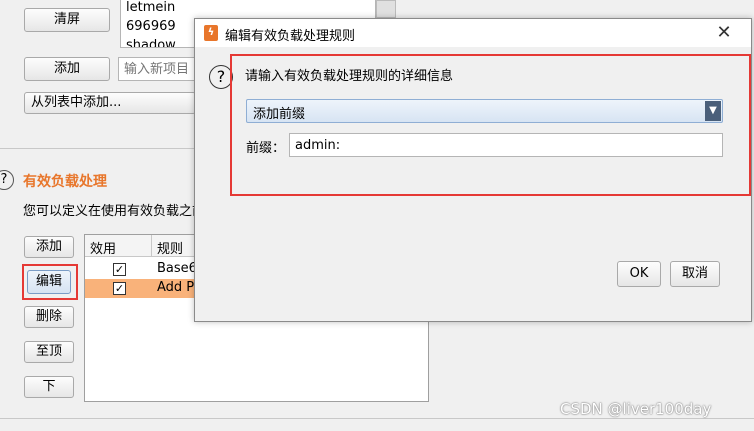  Describe the element at coordinates (49, 387) in the screenshot. I see `rule-down-button: 下` at that location.